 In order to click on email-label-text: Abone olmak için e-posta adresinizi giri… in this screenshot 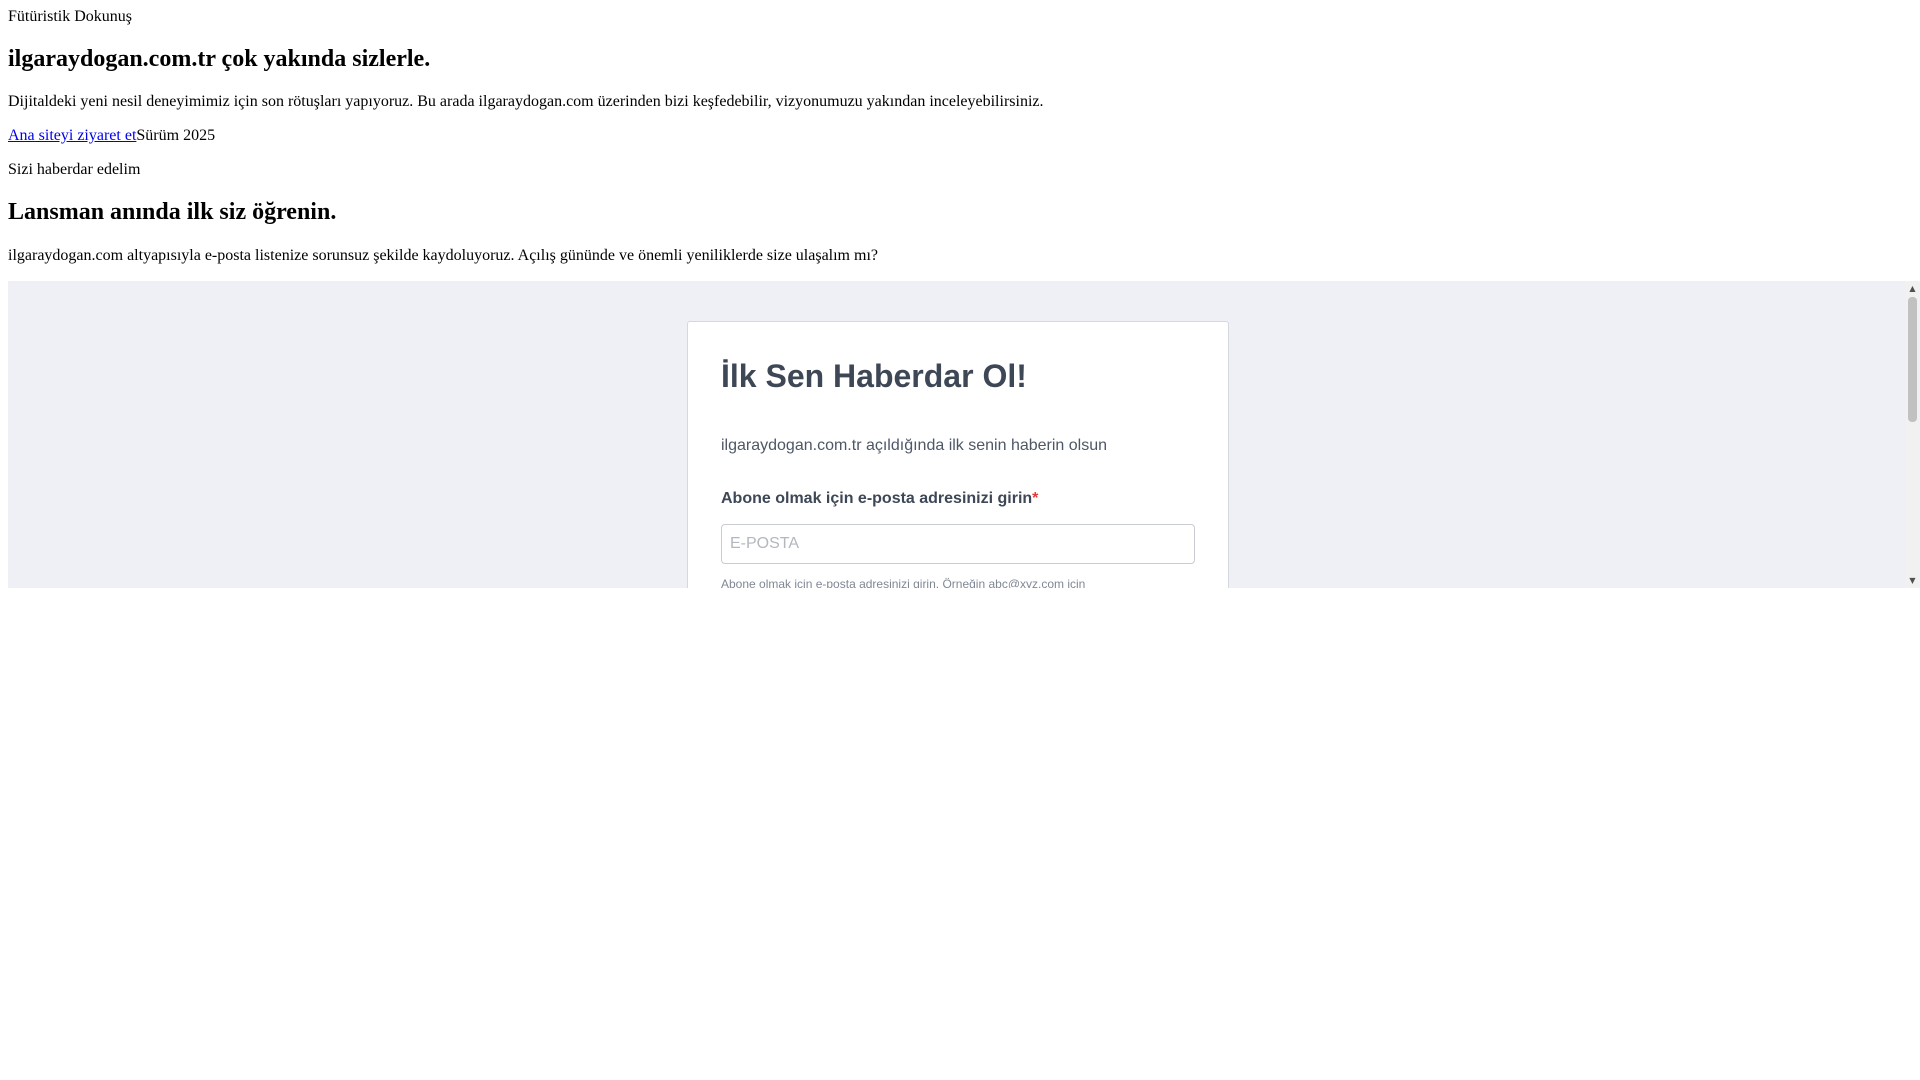, I will do `click(877, 498)`.